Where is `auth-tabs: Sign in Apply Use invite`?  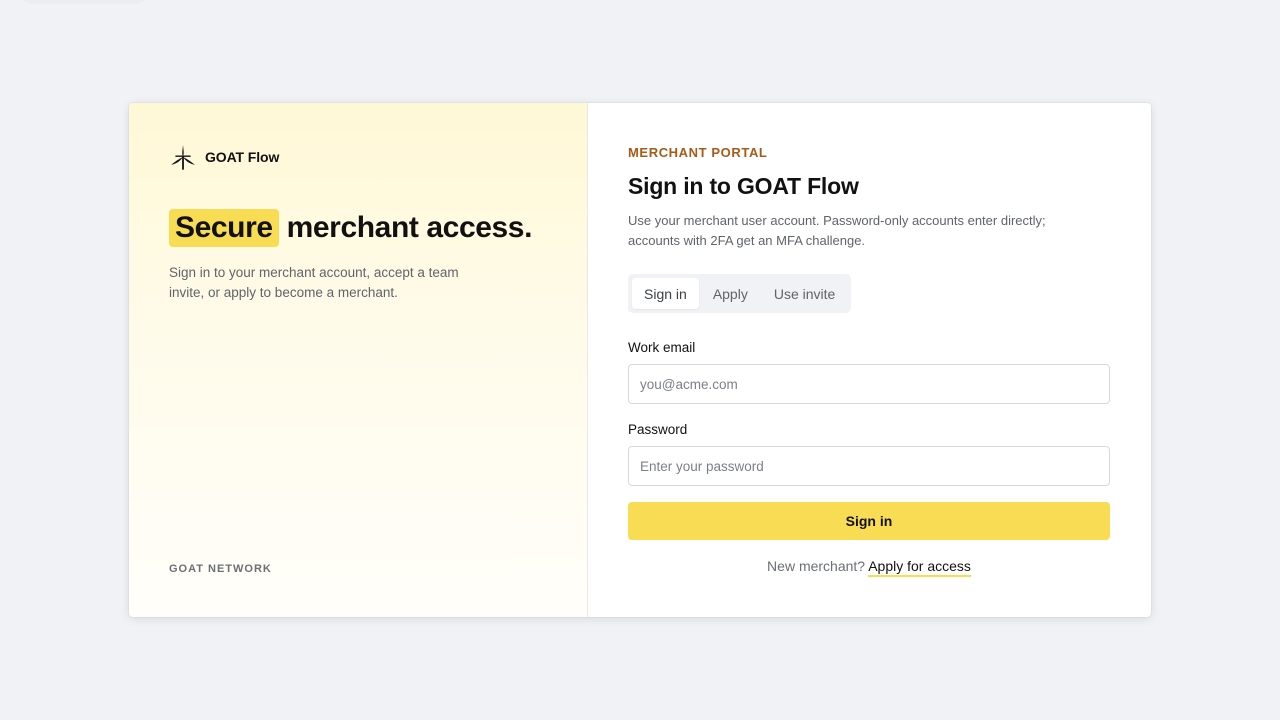 auth-tabs: Sign in Apply Use invite is located at coordinates (740, 293).